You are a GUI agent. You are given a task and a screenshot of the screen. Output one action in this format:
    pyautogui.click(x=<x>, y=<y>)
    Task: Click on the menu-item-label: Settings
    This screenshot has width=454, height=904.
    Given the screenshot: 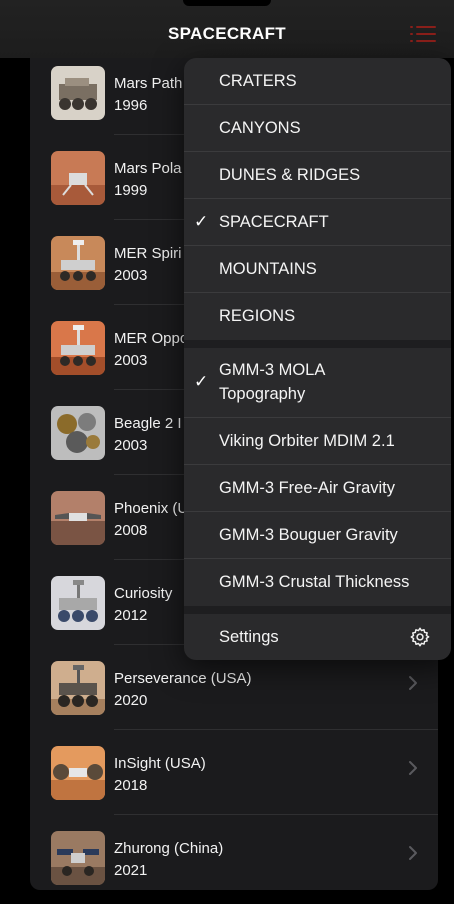 What is the action you would take?
    pyautogui.click(x=249, y=637)
    